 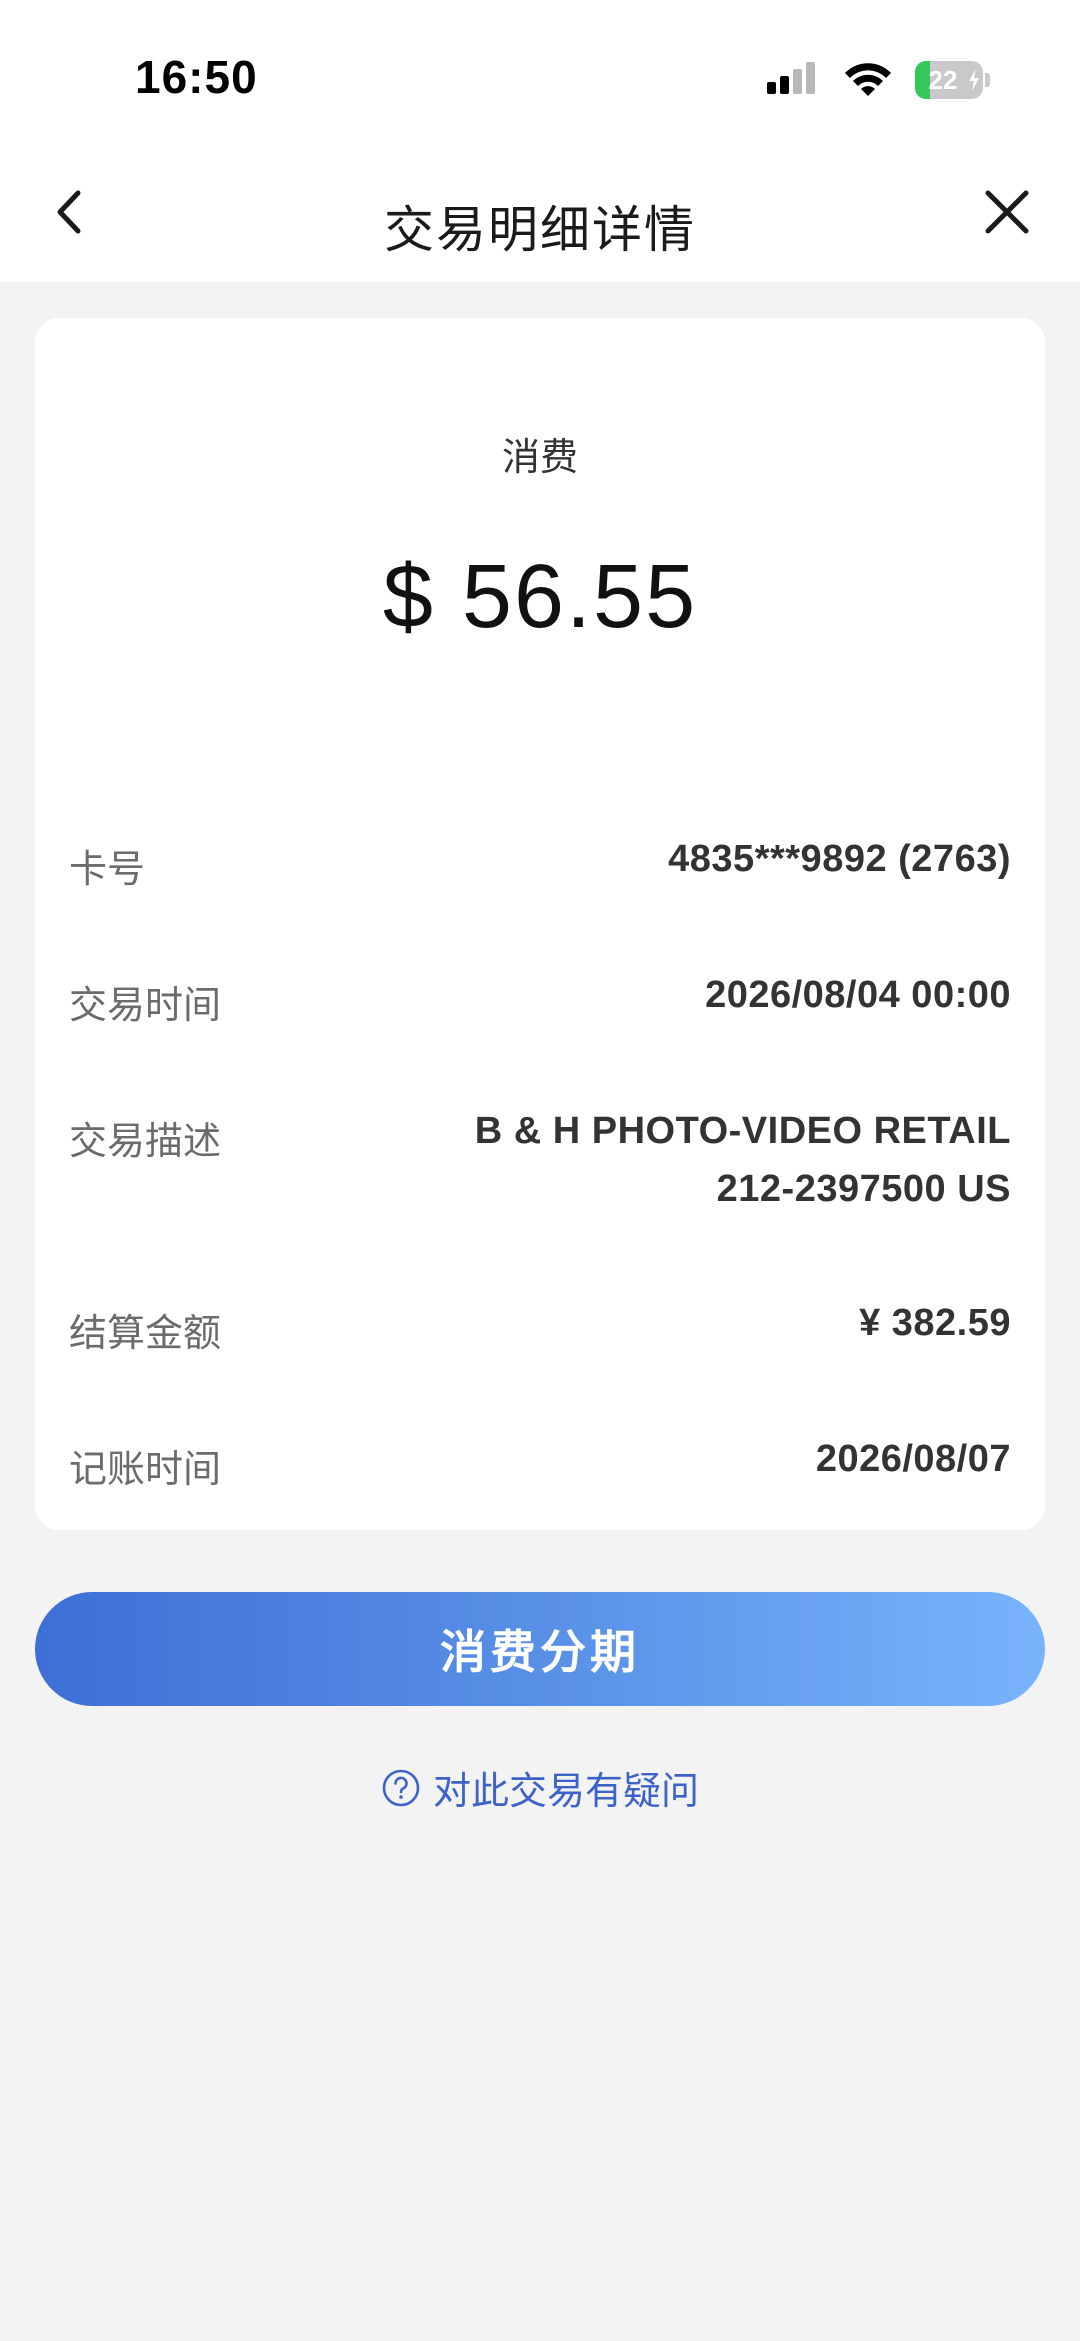 I want to click on close-button, so click(x=1007, y=212).